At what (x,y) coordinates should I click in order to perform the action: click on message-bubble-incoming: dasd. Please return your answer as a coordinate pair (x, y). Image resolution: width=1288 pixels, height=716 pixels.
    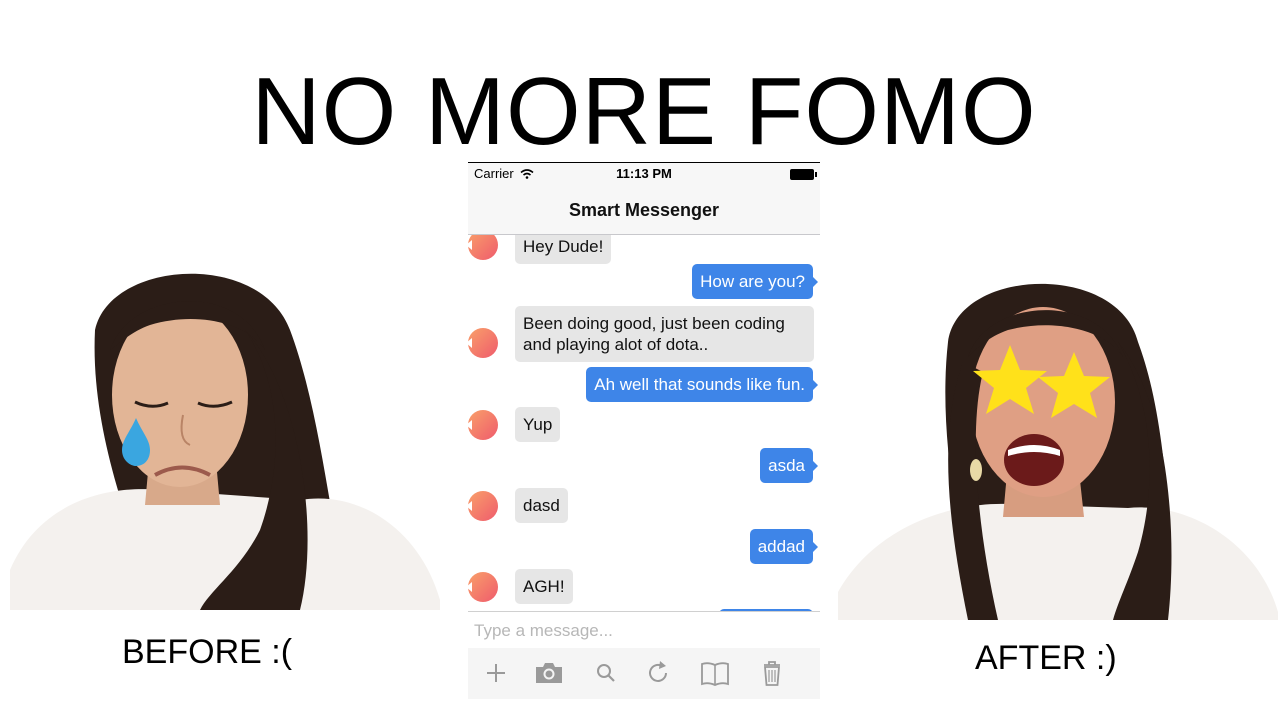
    Looking at the image, I should click on (541, 505).